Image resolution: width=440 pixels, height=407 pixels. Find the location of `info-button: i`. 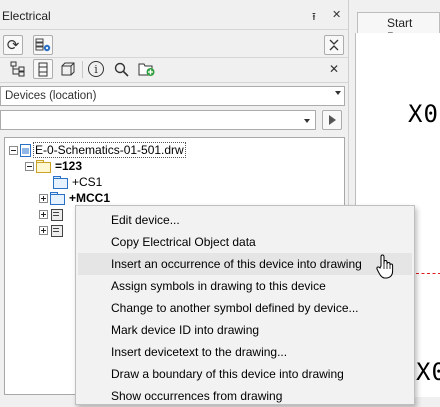

info-button: i is located at coordinates (96, 69).